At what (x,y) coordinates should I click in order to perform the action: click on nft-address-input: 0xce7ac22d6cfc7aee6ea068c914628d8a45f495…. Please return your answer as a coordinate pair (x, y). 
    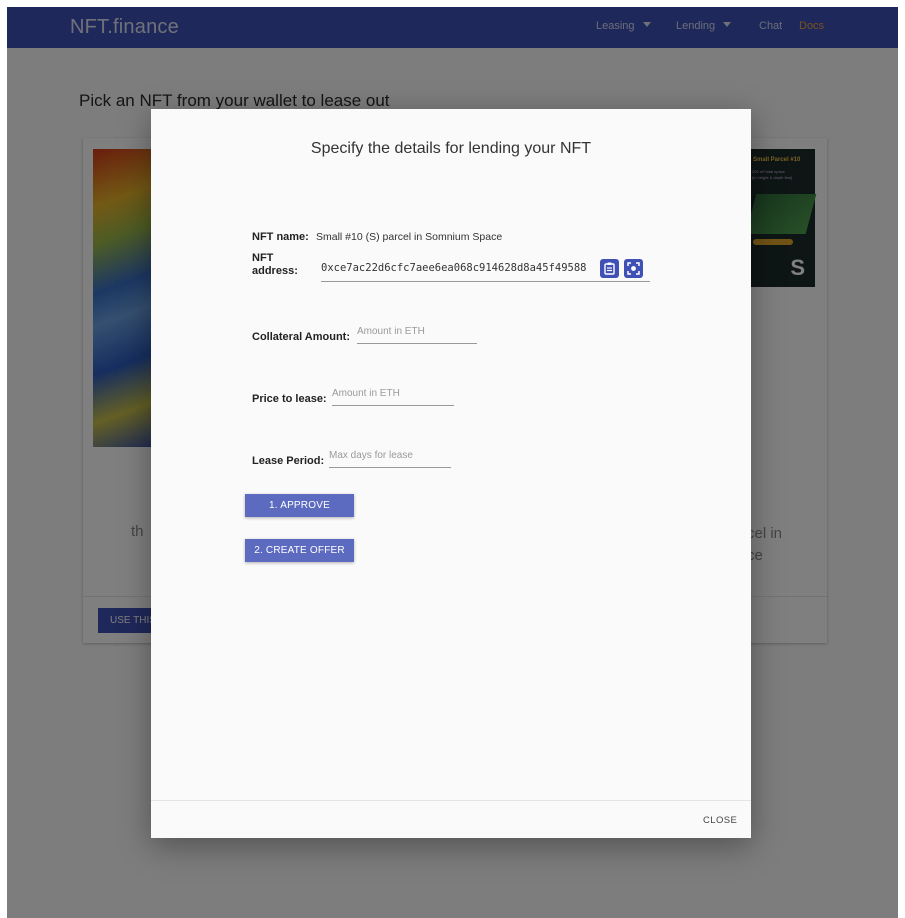
    Looking at the image, I should click on (454, 268).